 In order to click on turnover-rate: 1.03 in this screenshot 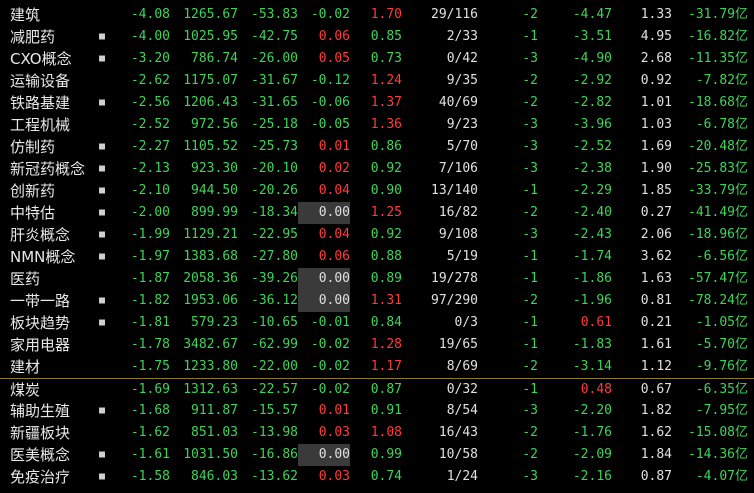, I will do `click(656, 124)`.